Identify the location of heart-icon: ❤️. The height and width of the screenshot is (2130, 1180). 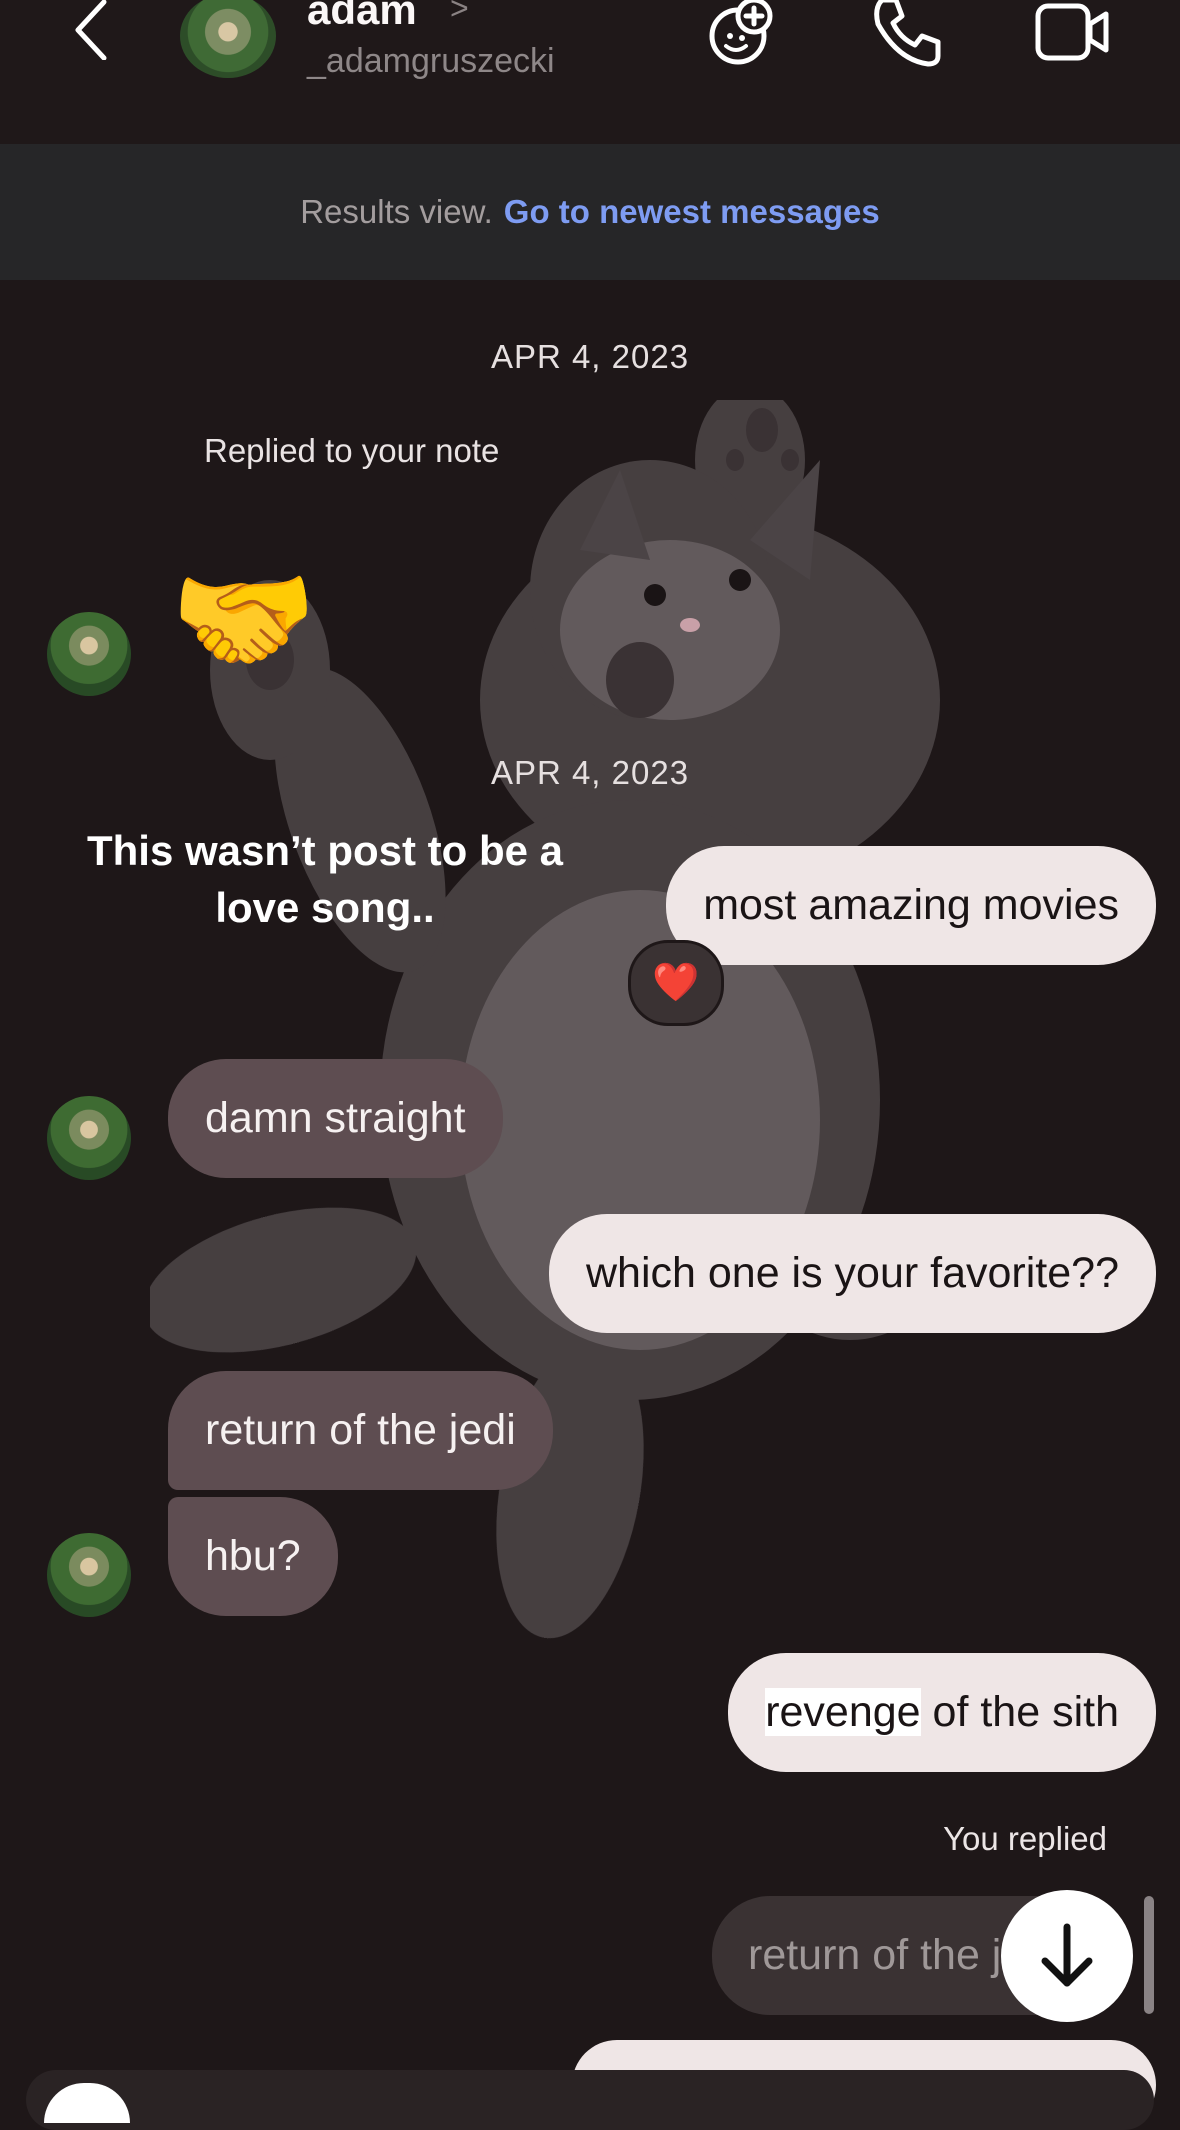
(676, 983).